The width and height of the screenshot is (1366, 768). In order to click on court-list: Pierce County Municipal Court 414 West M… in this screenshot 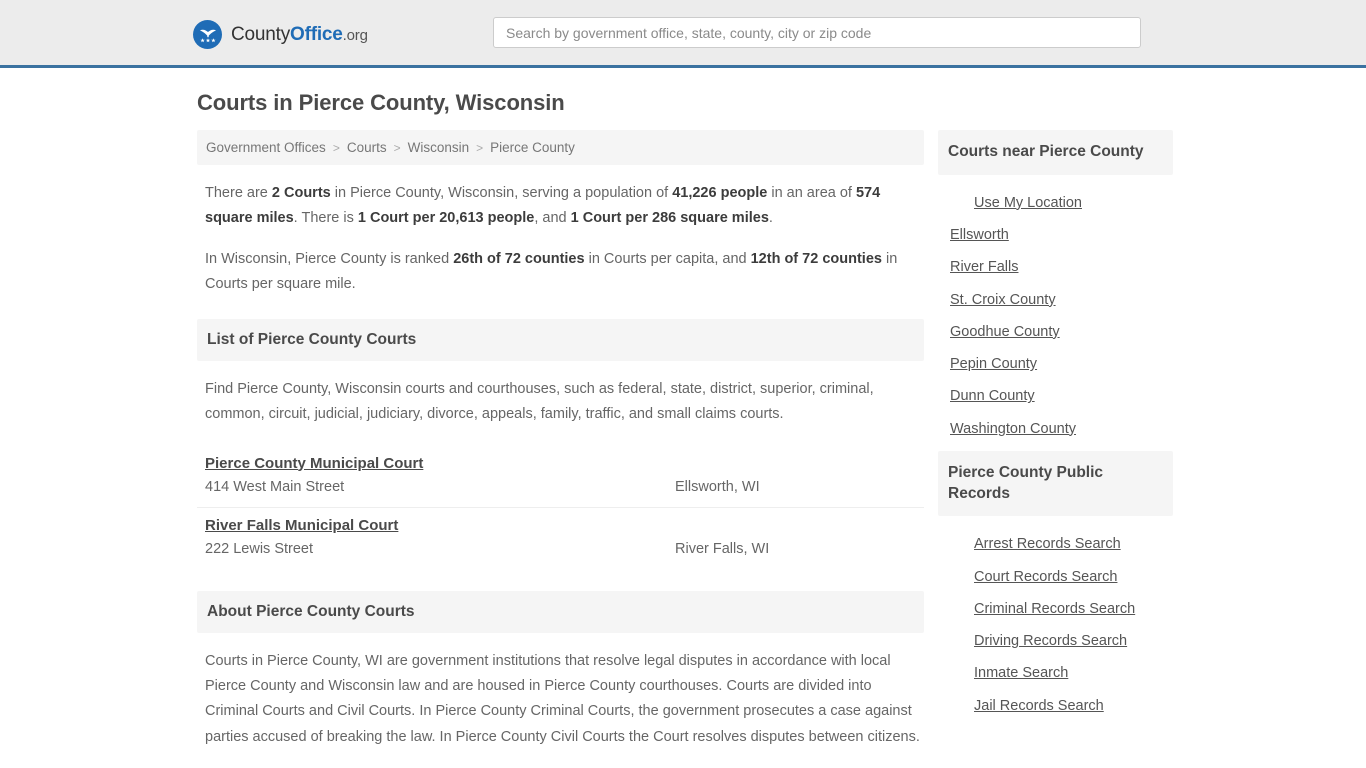, I will do `click(560, 507)`.